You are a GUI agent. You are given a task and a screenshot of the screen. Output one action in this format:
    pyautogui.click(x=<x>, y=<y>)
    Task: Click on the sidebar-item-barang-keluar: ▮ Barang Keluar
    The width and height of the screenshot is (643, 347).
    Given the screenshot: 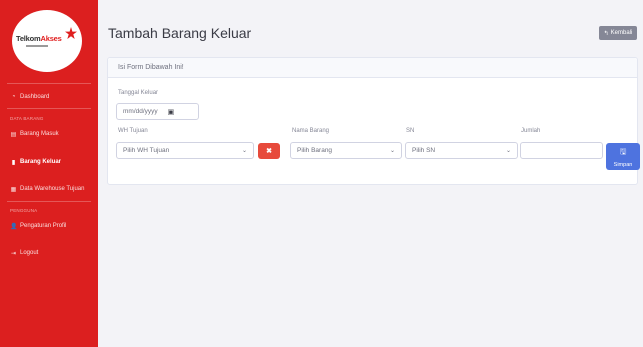 What is the action you would take?
    pyautogui.click(x=35, y=162)
    